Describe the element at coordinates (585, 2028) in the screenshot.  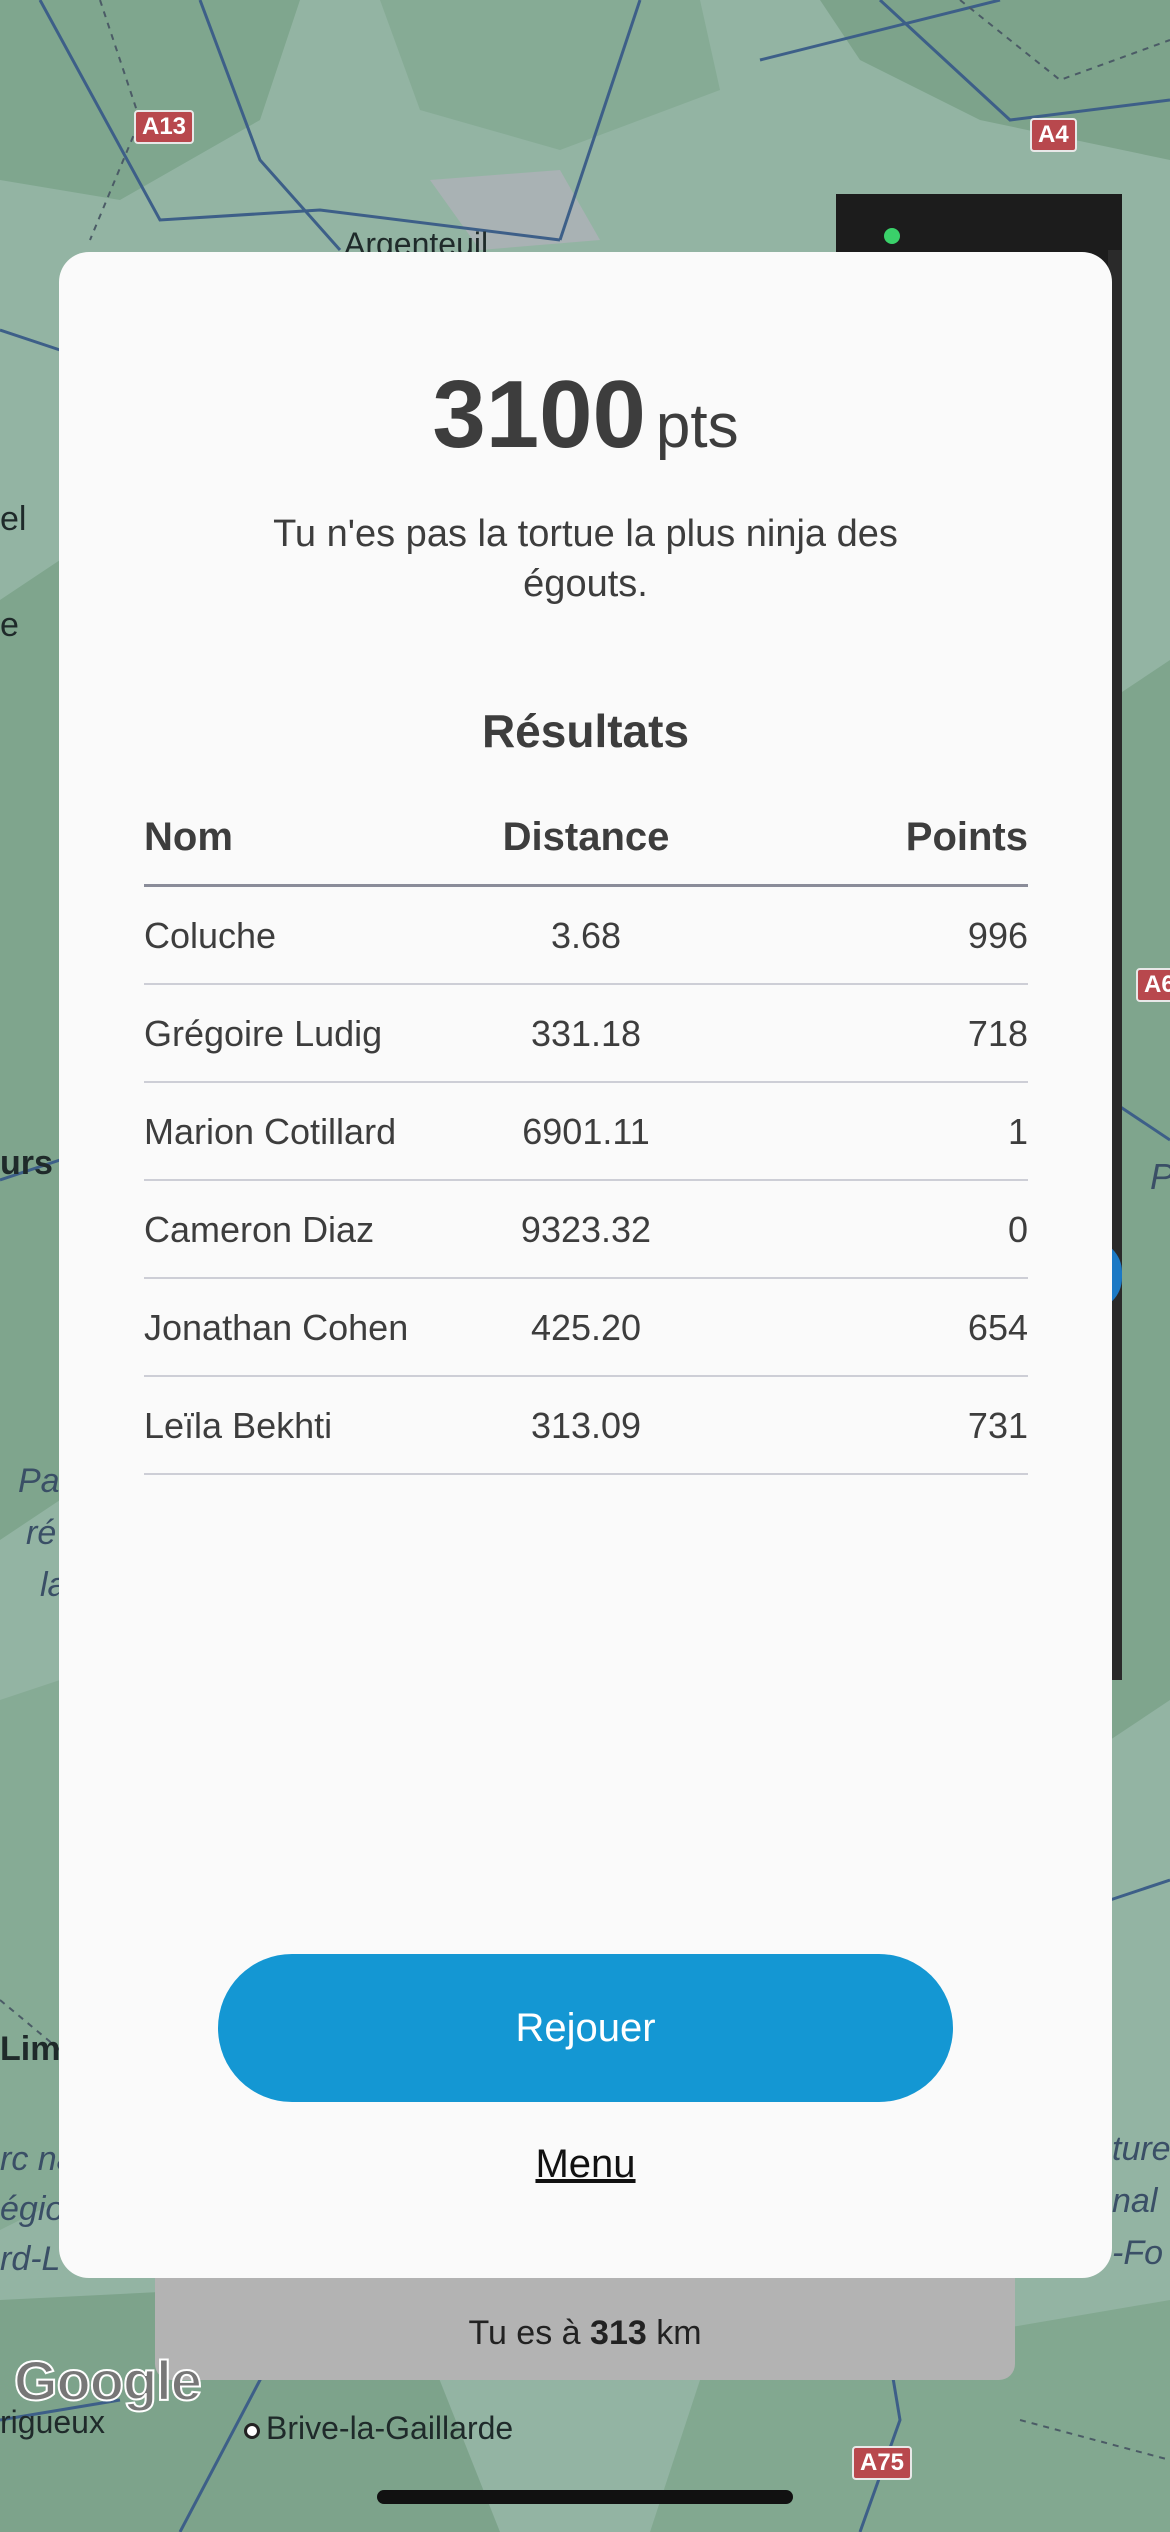
I see `replay-button: Rejouer` at that location.